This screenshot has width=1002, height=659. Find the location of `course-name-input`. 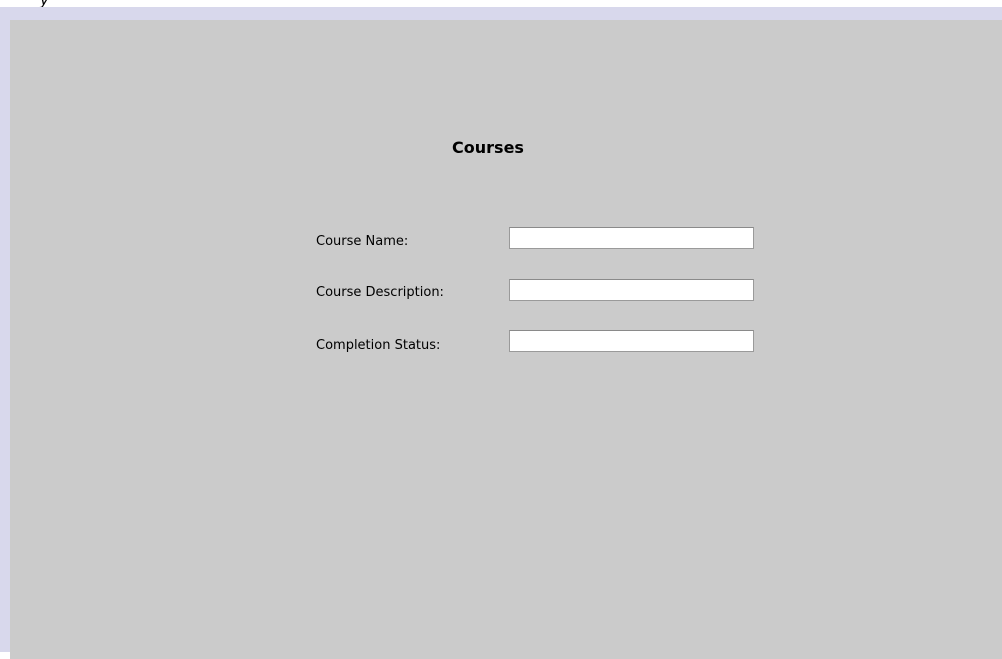

course-name-input is located at coordinates (631, 238).